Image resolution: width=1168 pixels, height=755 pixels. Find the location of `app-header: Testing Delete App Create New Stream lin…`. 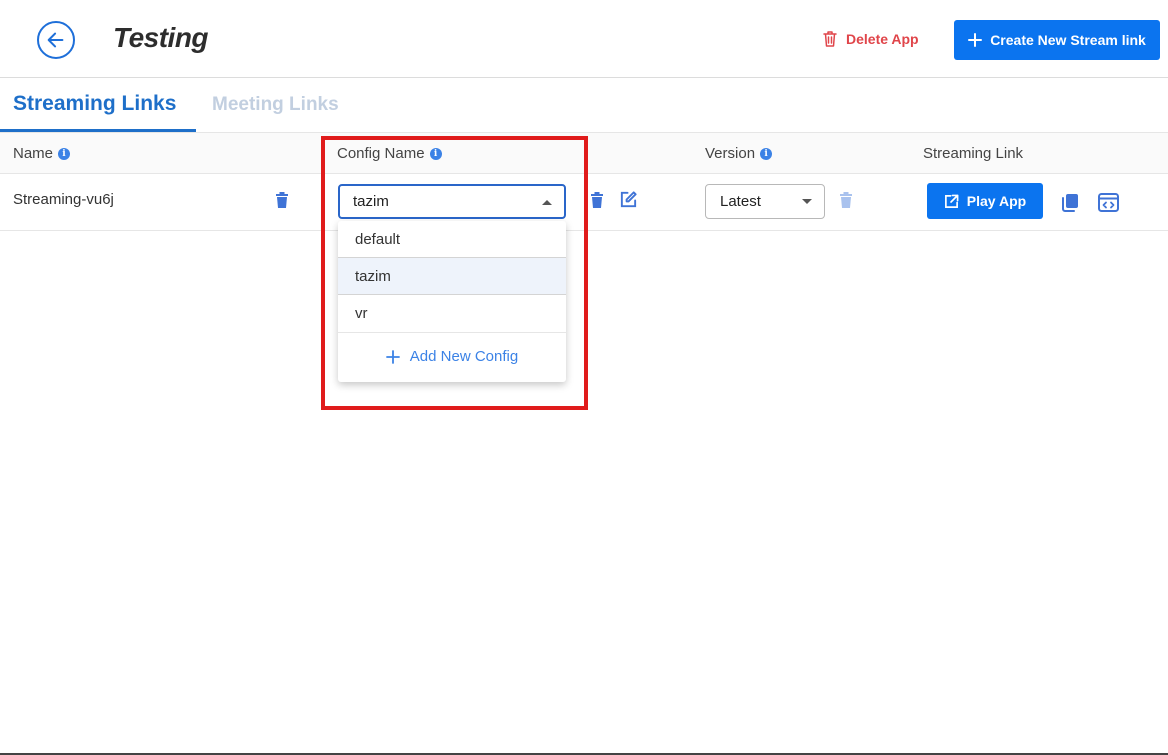

app-header: Testing Delete App Create New Stream lin… is located at coordinates (584, 39).